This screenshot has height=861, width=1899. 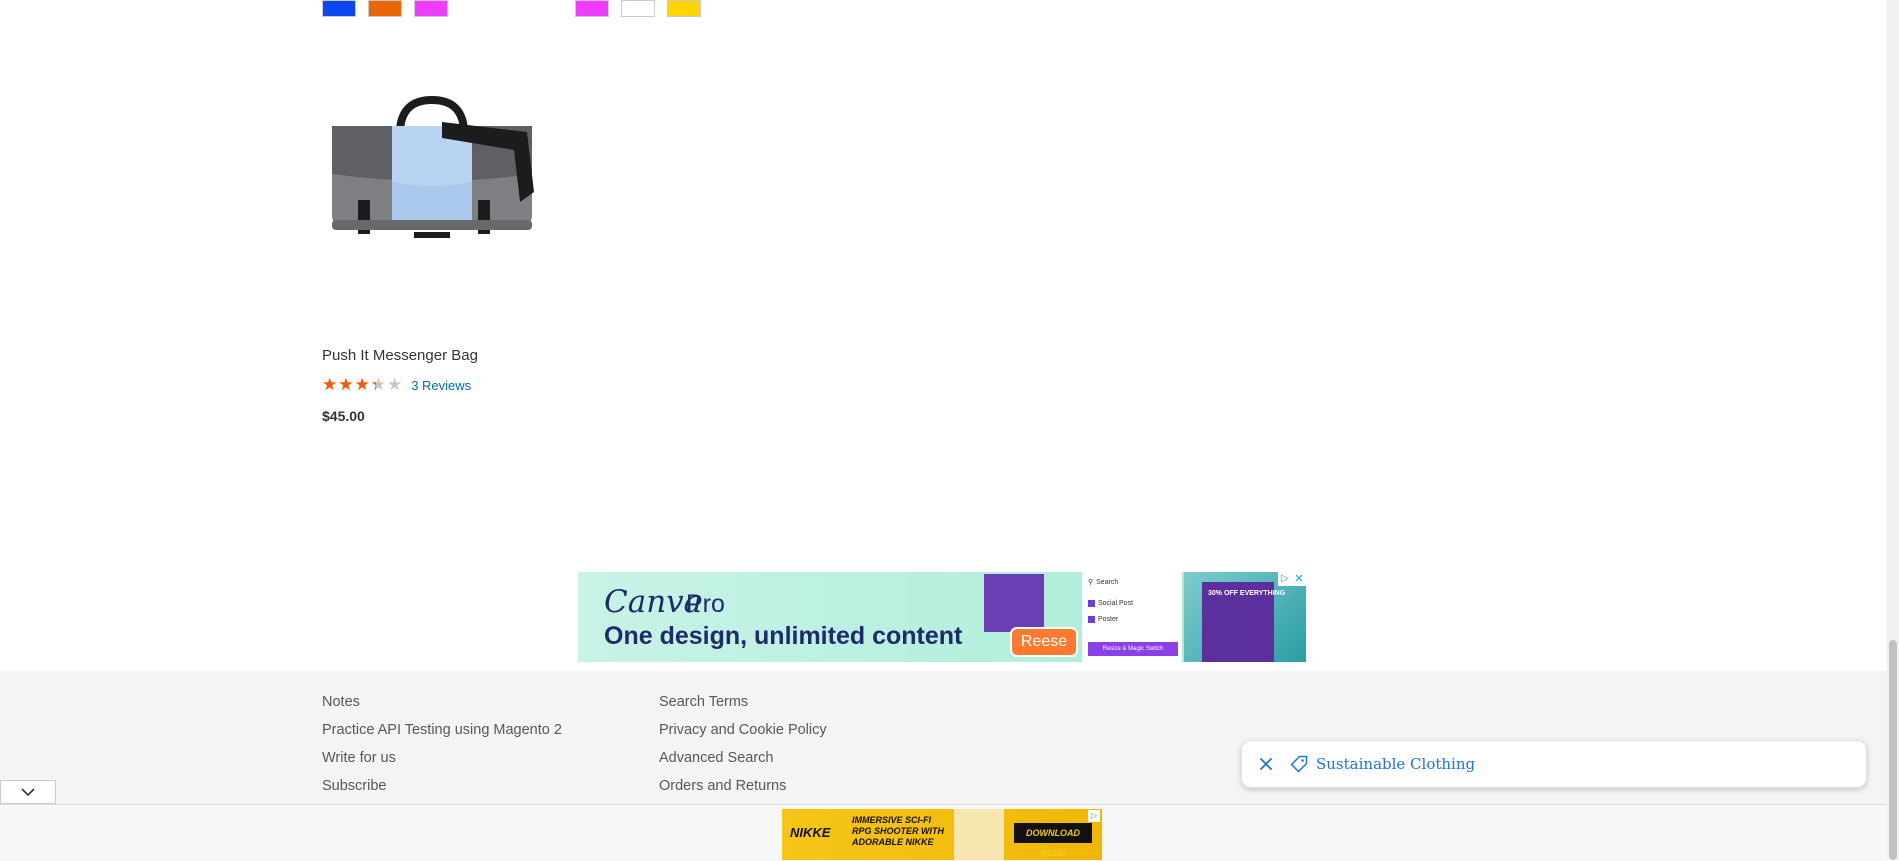 What do you see at coordinates (979, 834) in the screenshot?
I see `ad-artwork` at bounding box center [979, 834].